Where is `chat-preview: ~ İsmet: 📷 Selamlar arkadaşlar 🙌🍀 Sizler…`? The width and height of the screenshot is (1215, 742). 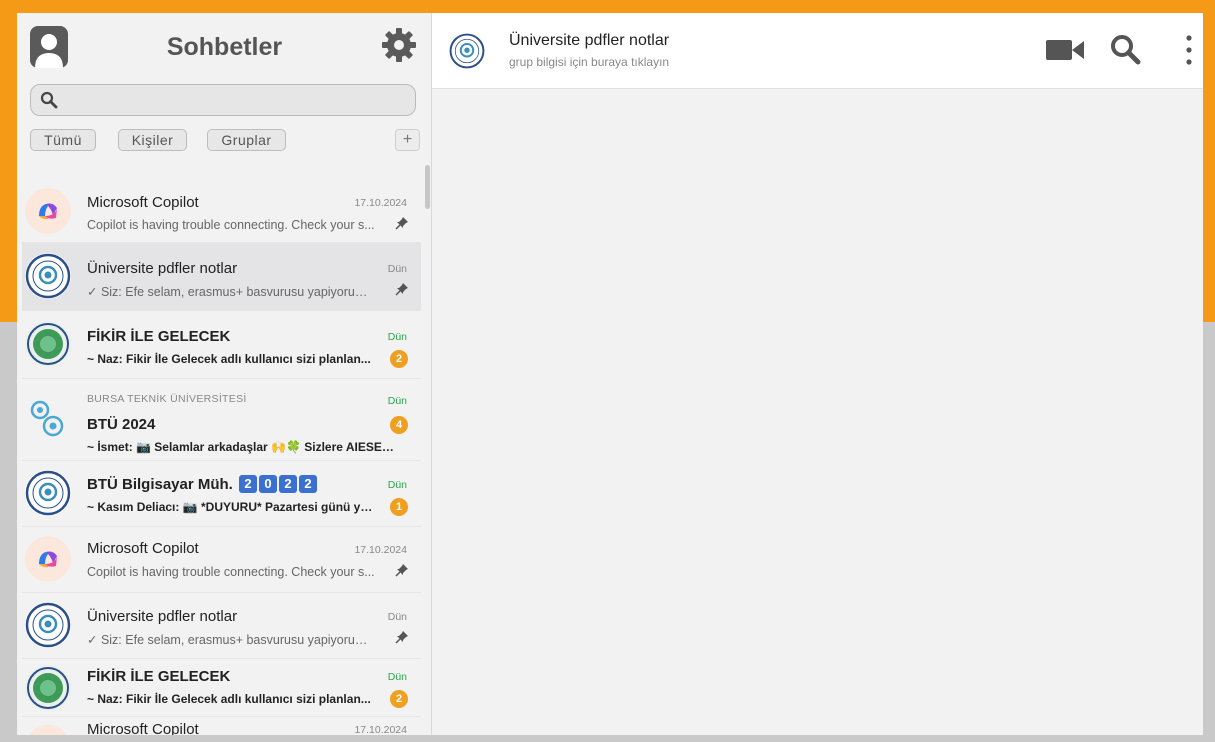
chat-preview: ~ İsmet: 📷 Selamlar arkadaşlar 🙌🍀 Sizler… is located at coordinates (242, 447).